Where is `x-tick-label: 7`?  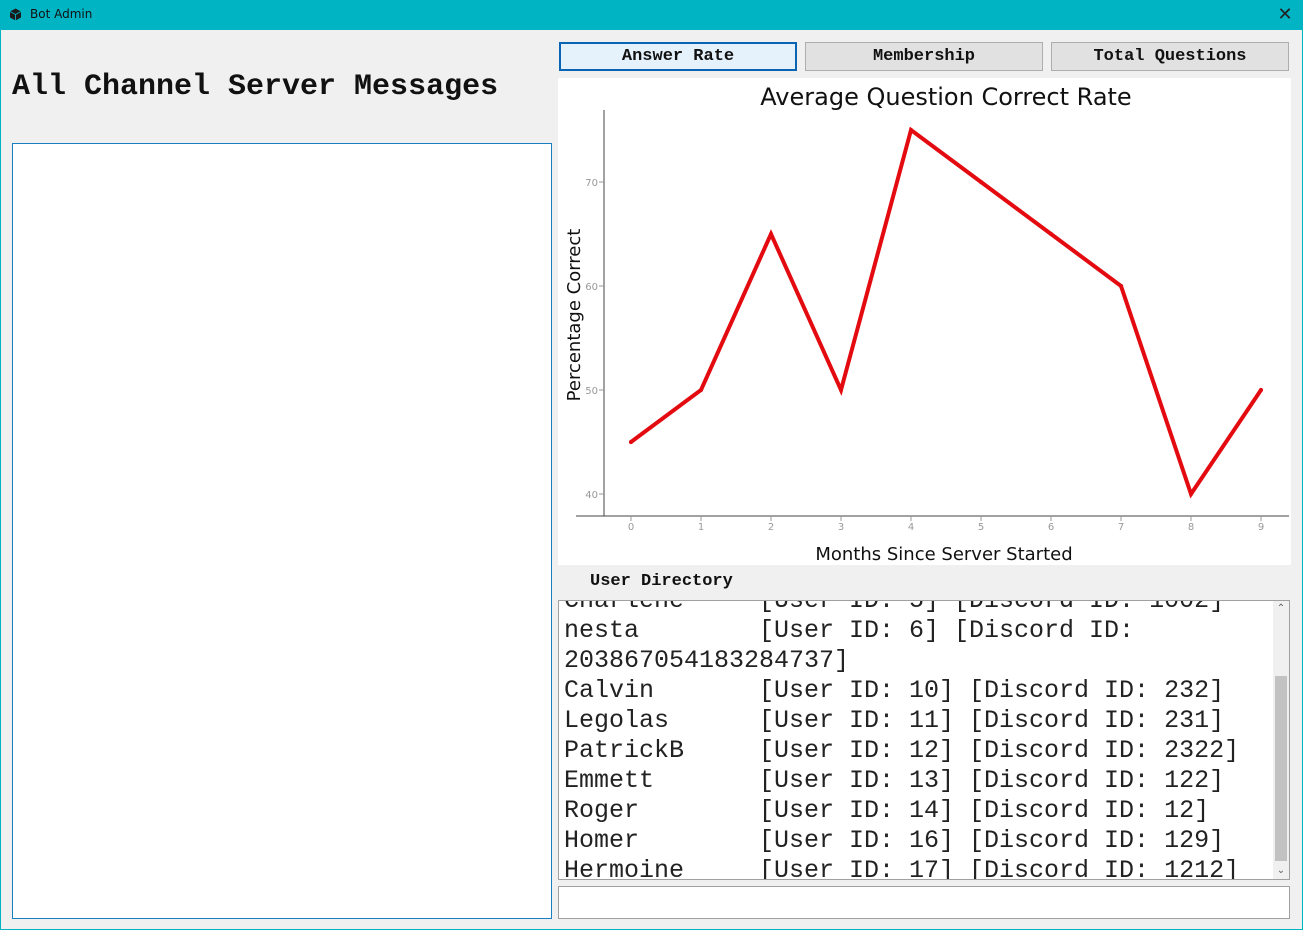
x-tick-label: 7 is located at coordinates (1121, 527).